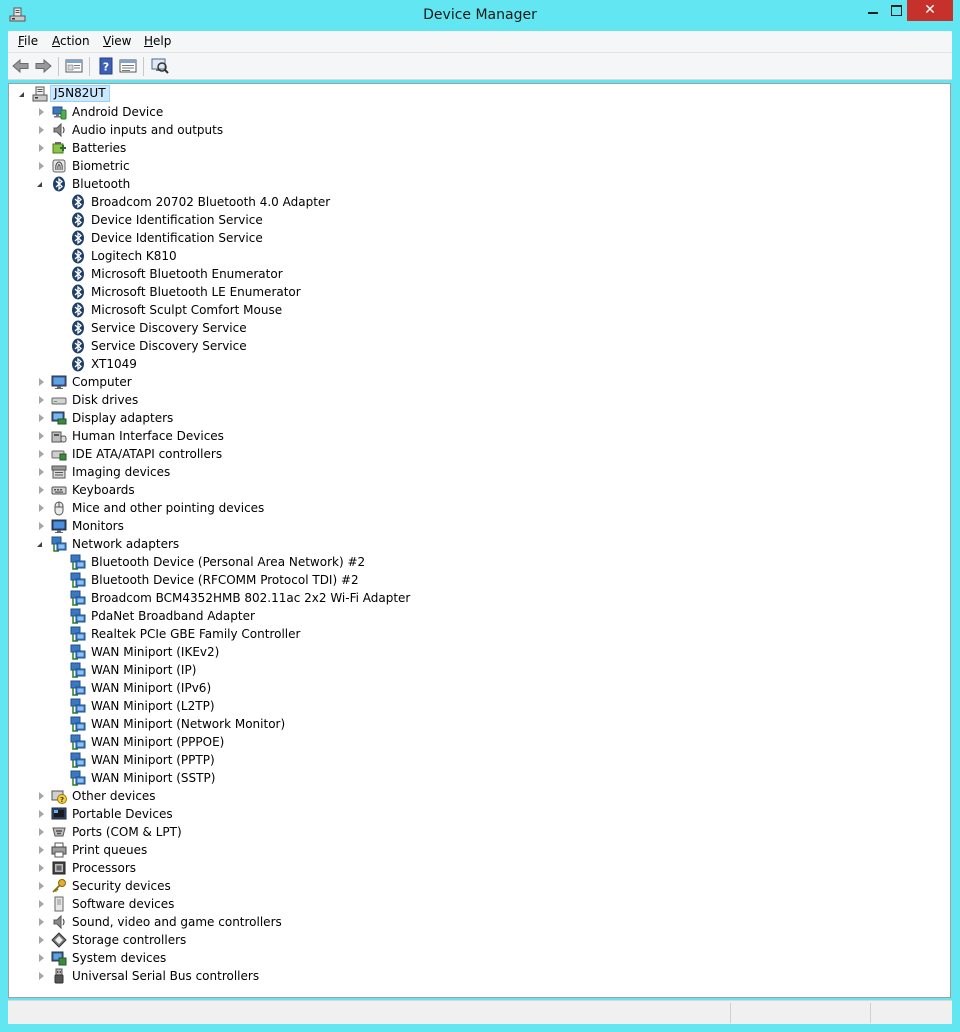 This screenshot has width=960, height=1032. Describe the element at coordinates (479, 850) in the screenshot. I see `tree-category: Print queues` at that location.